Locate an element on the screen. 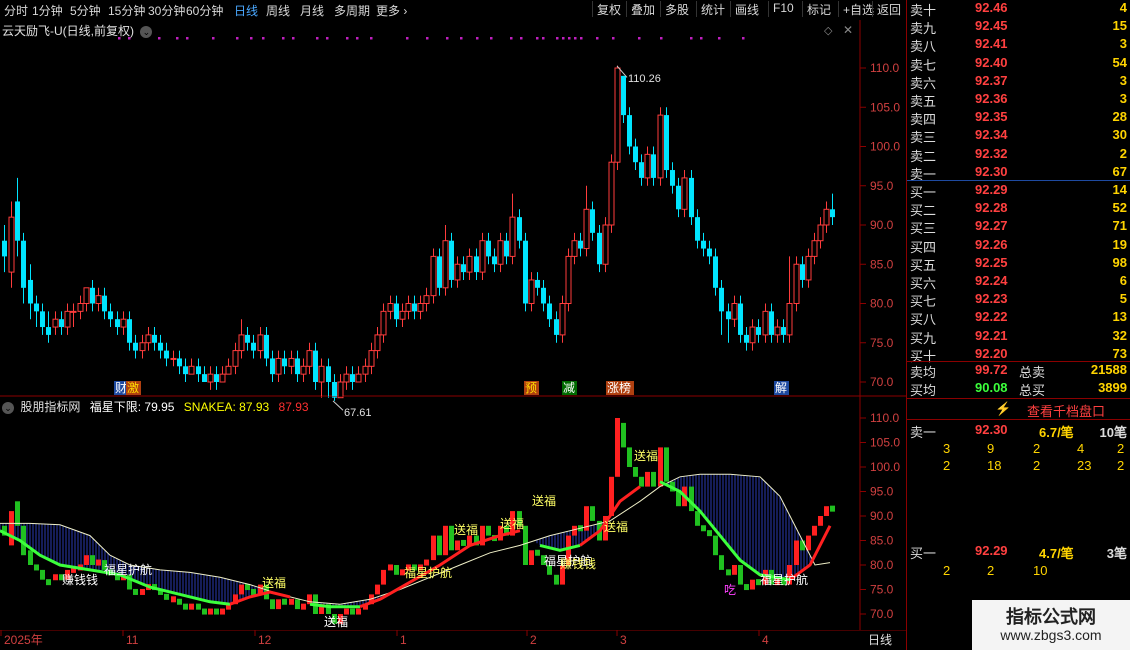 The width and height of the screenshot is (1130, 650). level-price: 92.22 is located at coordinates (991, 317).